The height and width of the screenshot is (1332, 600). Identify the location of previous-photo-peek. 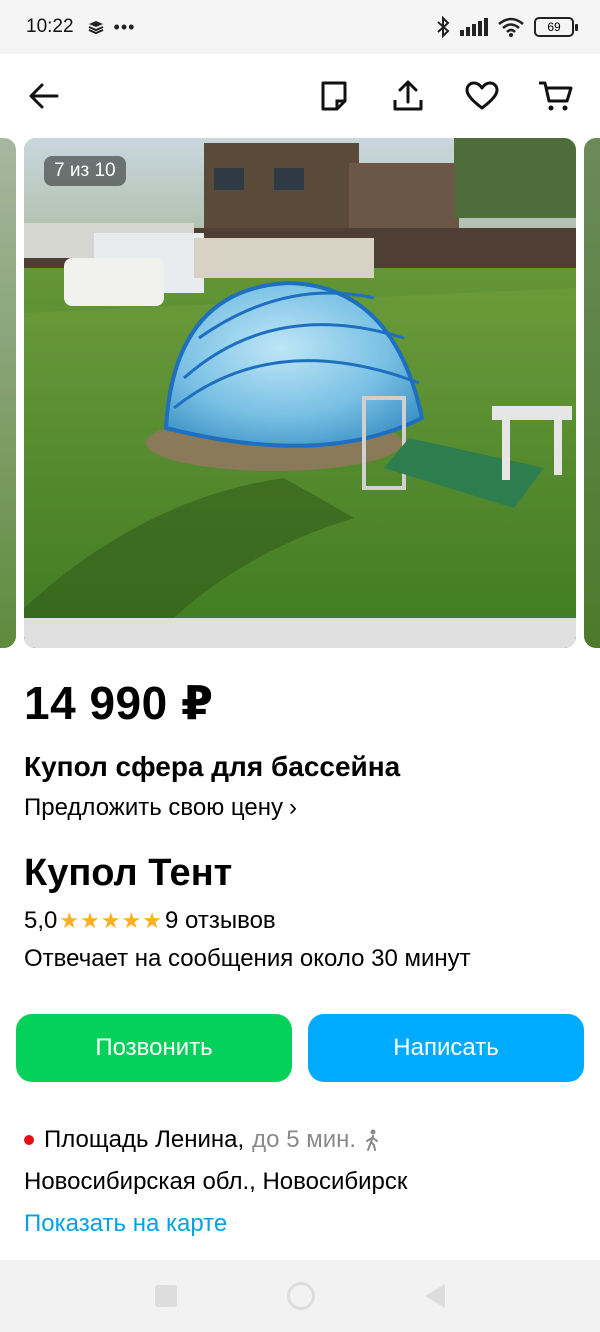
(8, 393).